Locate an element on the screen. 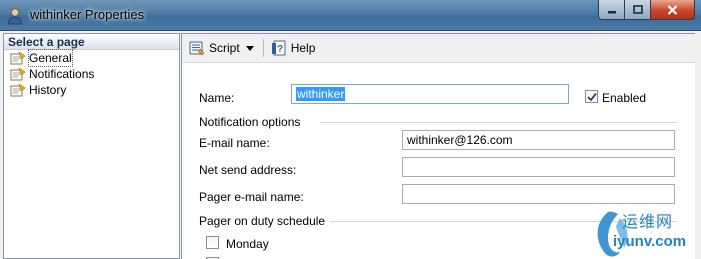  net-send-address-label: Net send address: is located at coordinates (248, 170).